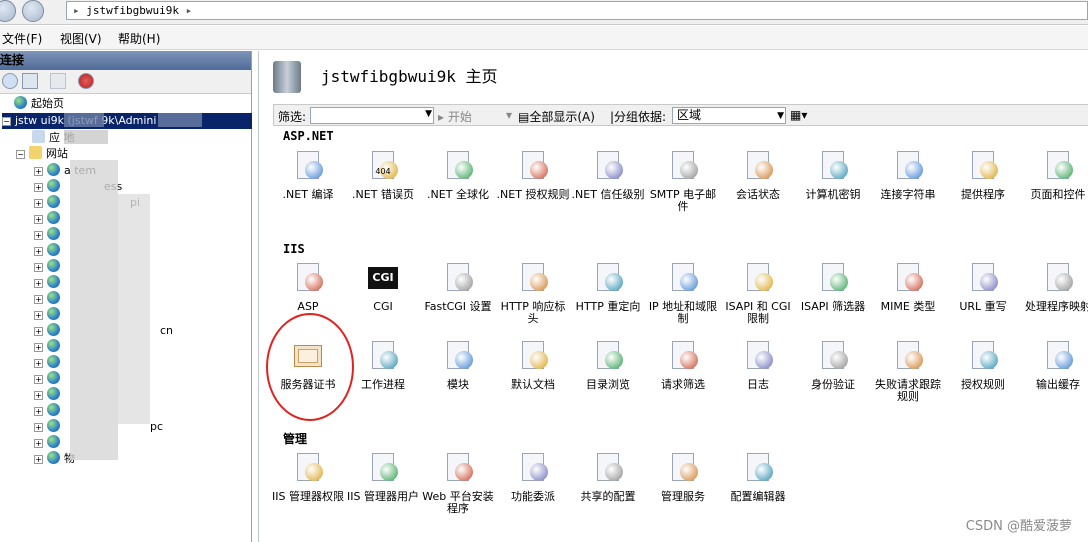 The width and height of the screenshot is (1088, 542). Describe the element at coordinates (798, 115) in the screenshot. I see `view-mode-icon: ▦▾` at that location.